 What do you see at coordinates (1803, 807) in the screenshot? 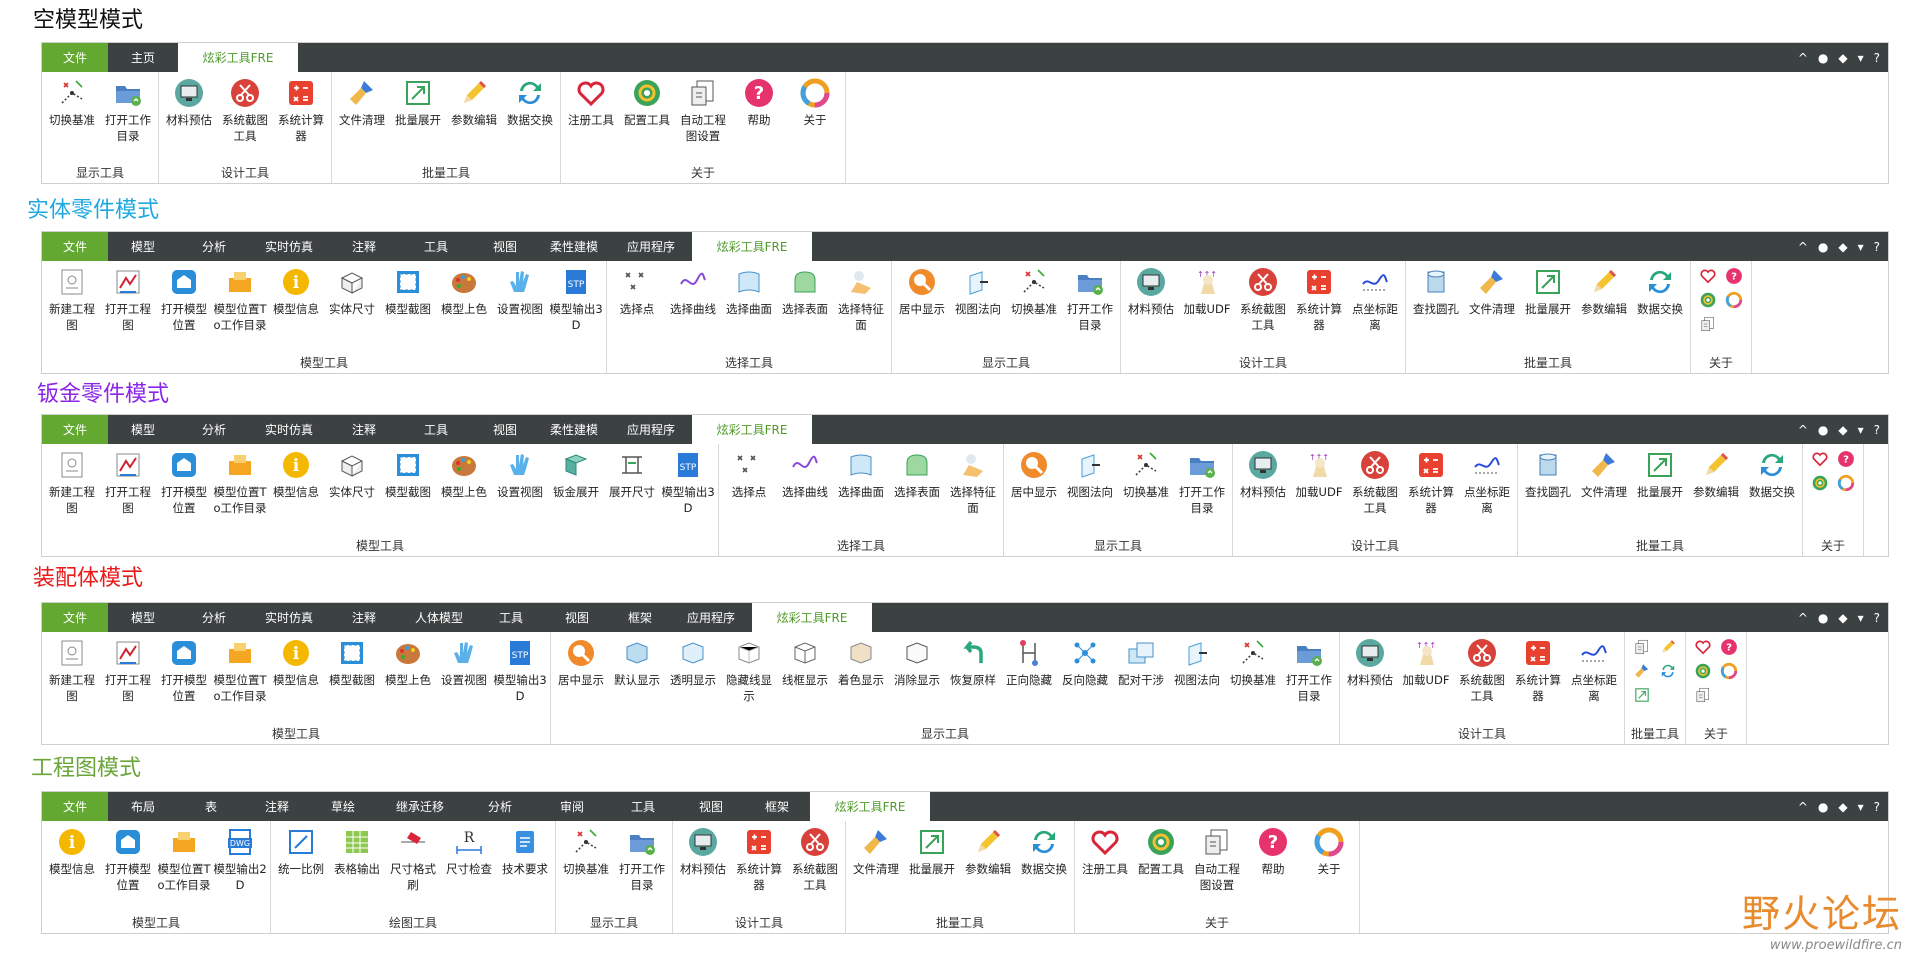
I see `up-icon: ^` at bounding box center [1803, 807].